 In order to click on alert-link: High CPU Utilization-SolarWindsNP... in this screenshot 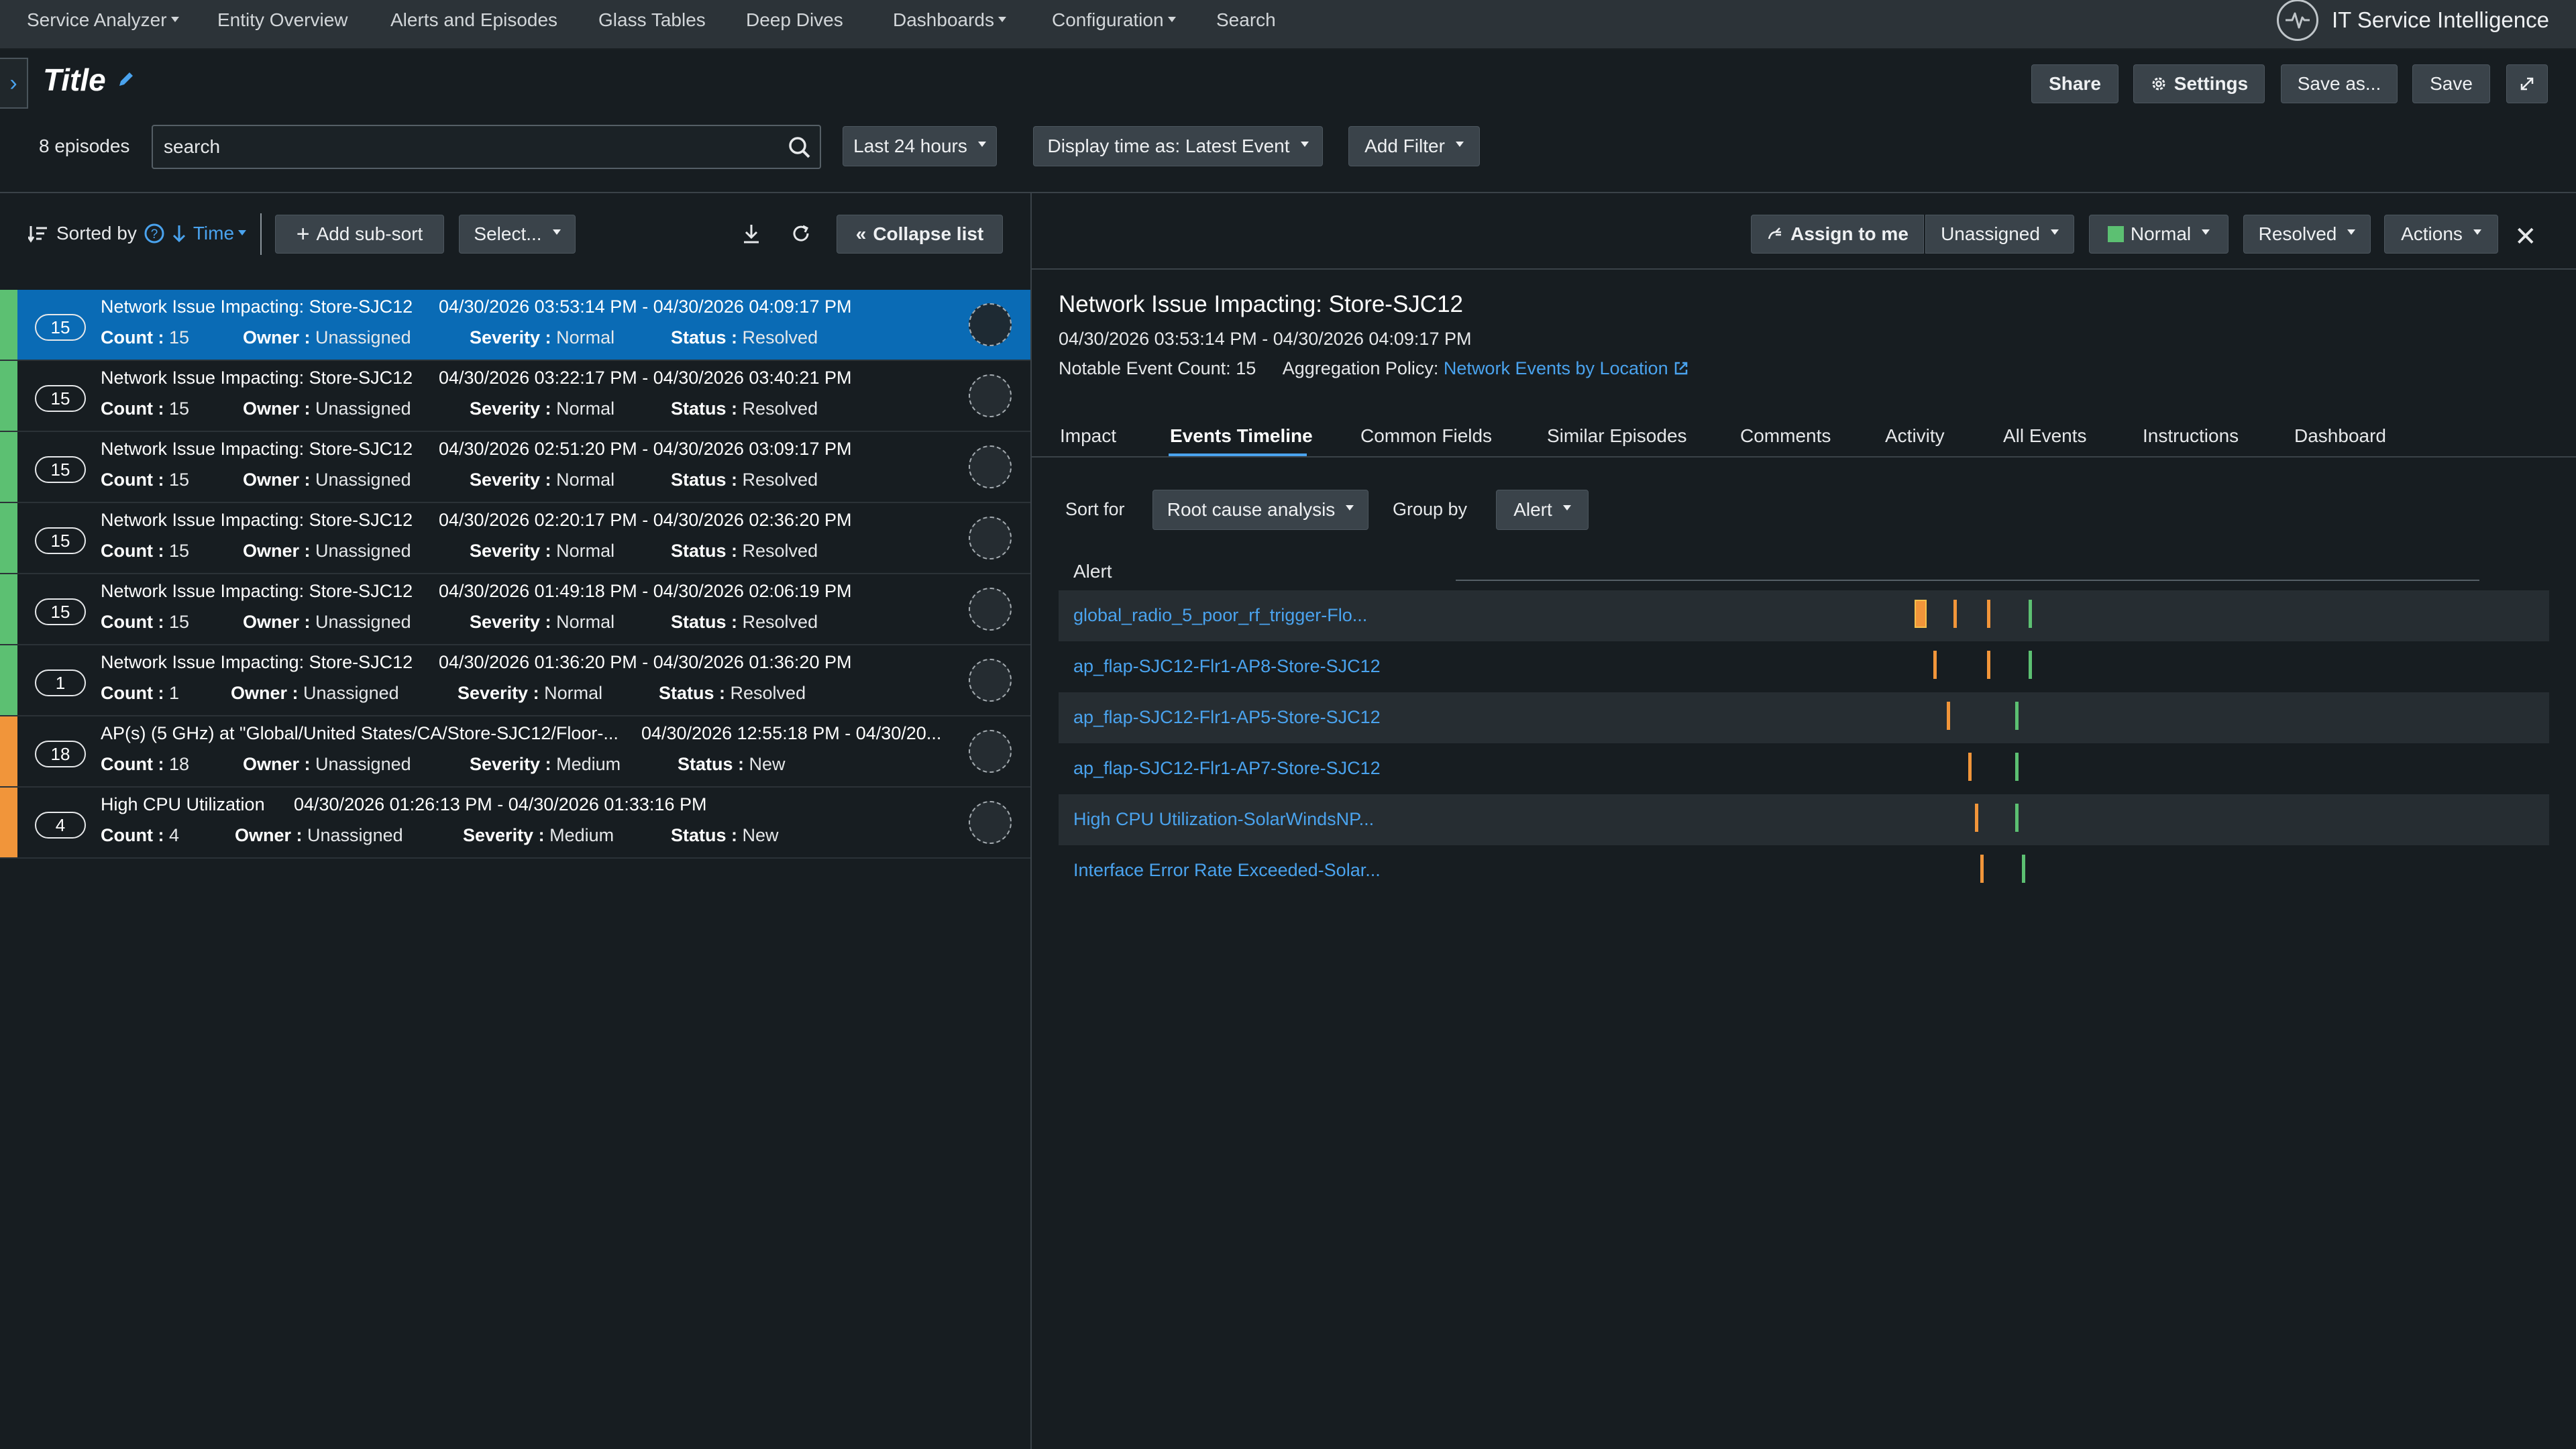, I will do `click(1223, 819)`.